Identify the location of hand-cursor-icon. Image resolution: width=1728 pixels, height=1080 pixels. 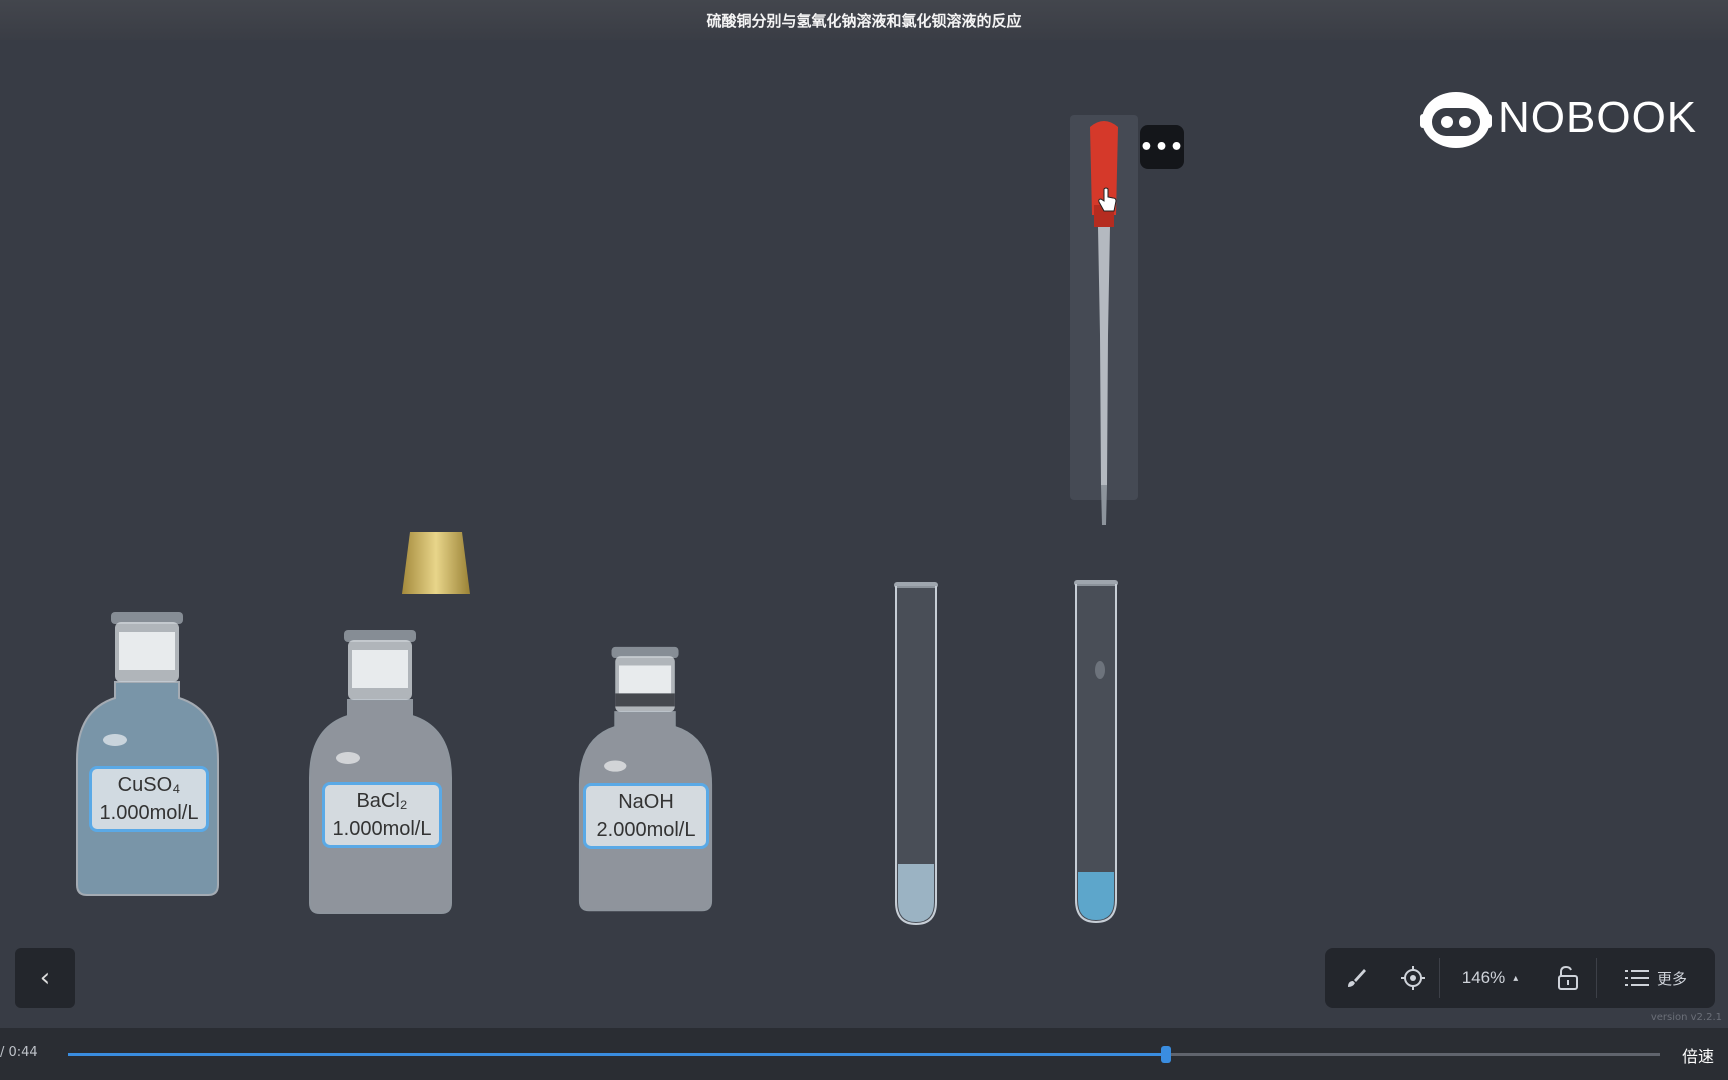
(1107, 199).